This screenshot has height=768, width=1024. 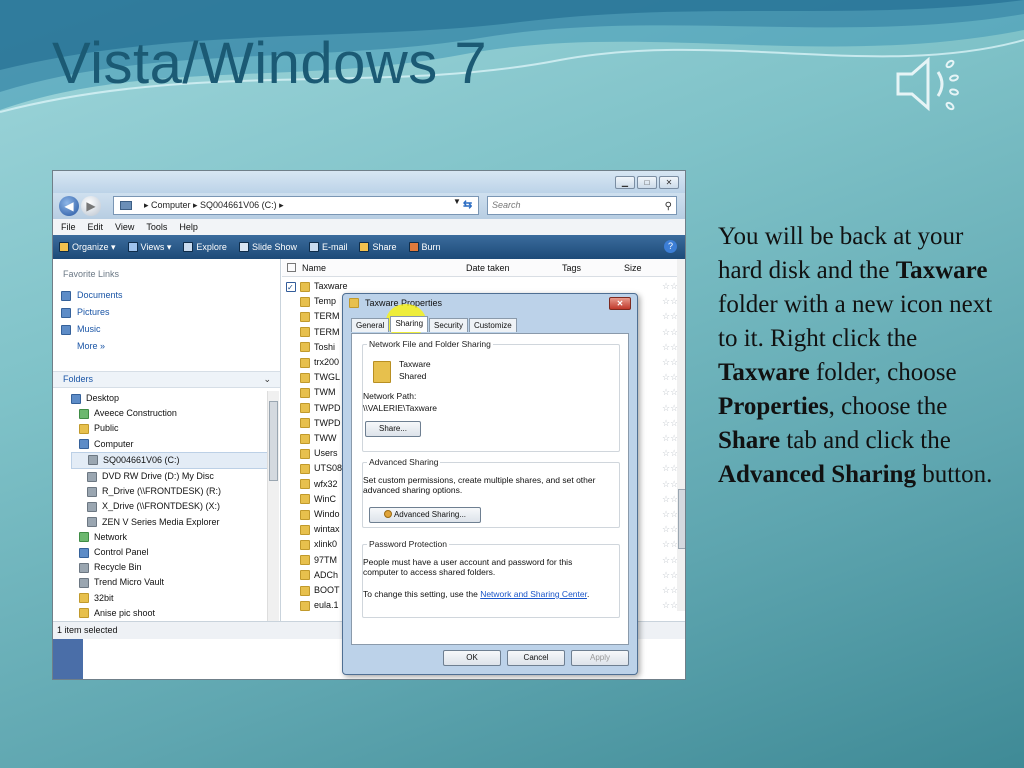 What do you see at coordinates (378, 247) in the screenshot?
I see `command-5: Share` at bounding box center [378, 247].